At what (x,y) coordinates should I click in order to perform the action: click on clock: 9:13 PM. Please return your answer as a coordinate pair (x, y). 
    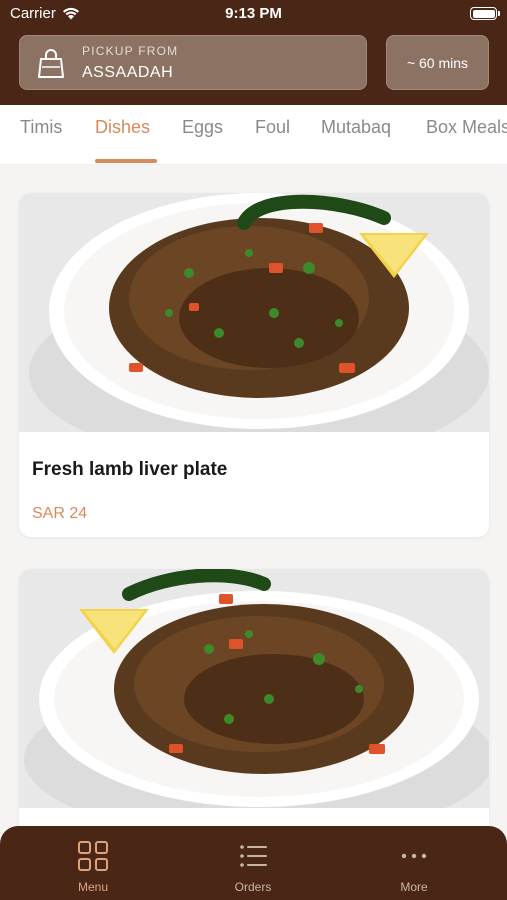
    Looking at the image, I should click on (253, 13).